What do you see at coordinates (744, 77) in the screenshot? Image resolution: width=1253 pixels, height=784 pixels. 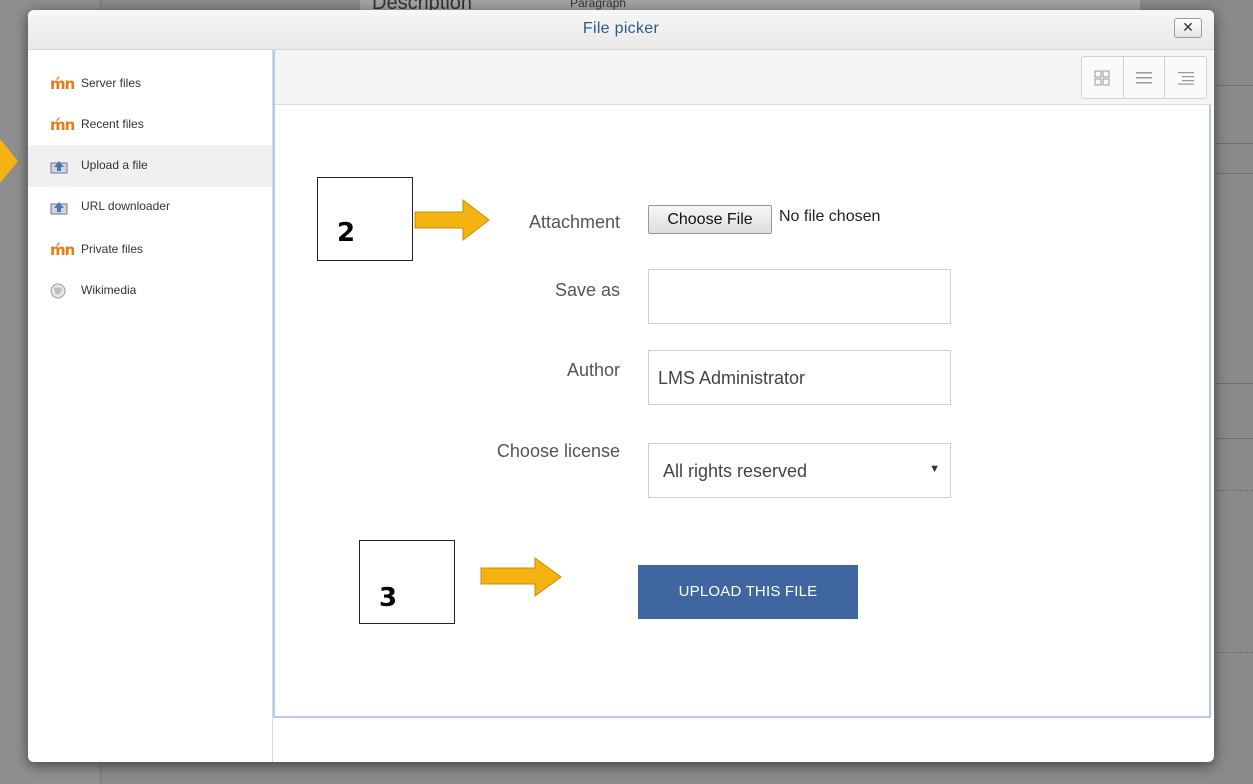 I see `file-picker-toolbar` at bounding box center [744, 77].